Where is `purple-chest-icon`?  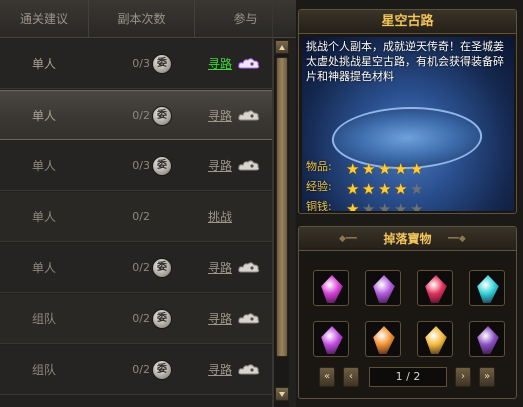
purple-chest-icon is located at coordinates (488, 340).